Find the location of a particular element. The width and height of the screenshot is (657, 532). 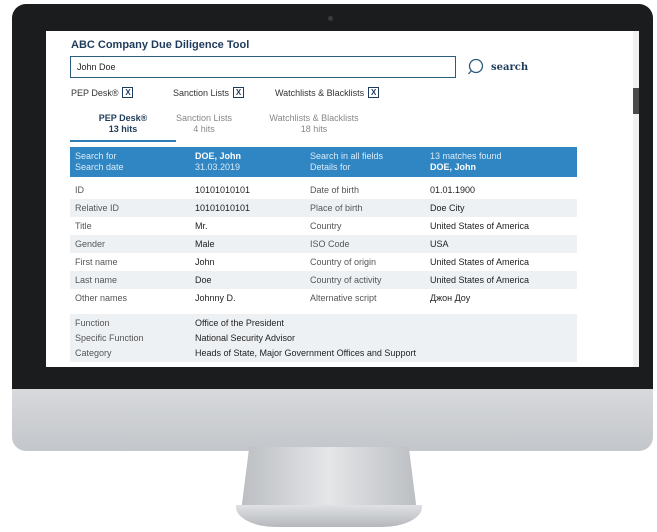

table-row: Gender Male ISO Code USA is located at coordinates (323, 244).